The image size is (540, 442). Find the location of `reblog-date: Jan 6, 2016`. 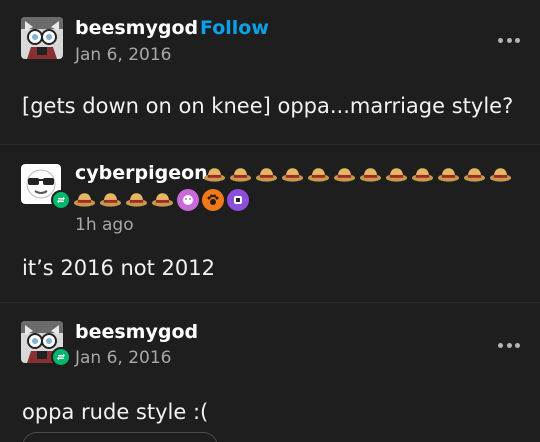

reblog-date: Jan 6, 2016 is located at coordinates (123, 358).